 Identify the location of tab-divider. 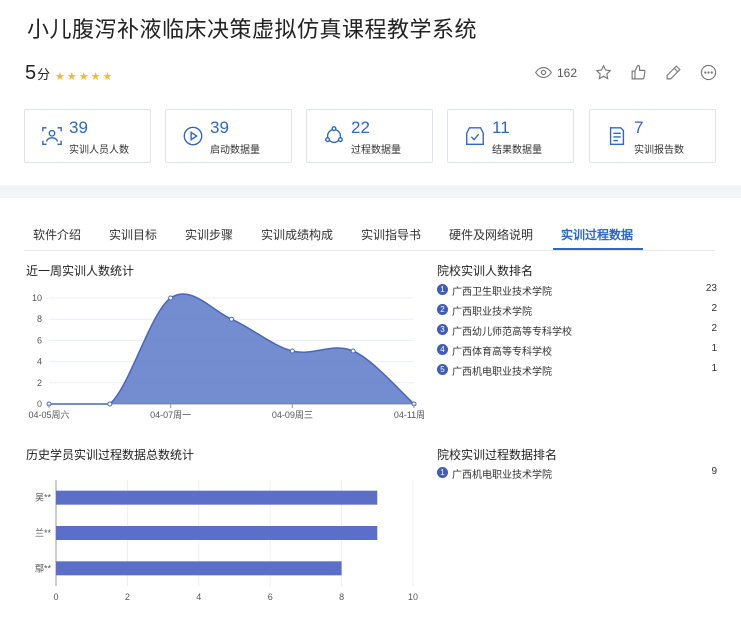
(369, 250).